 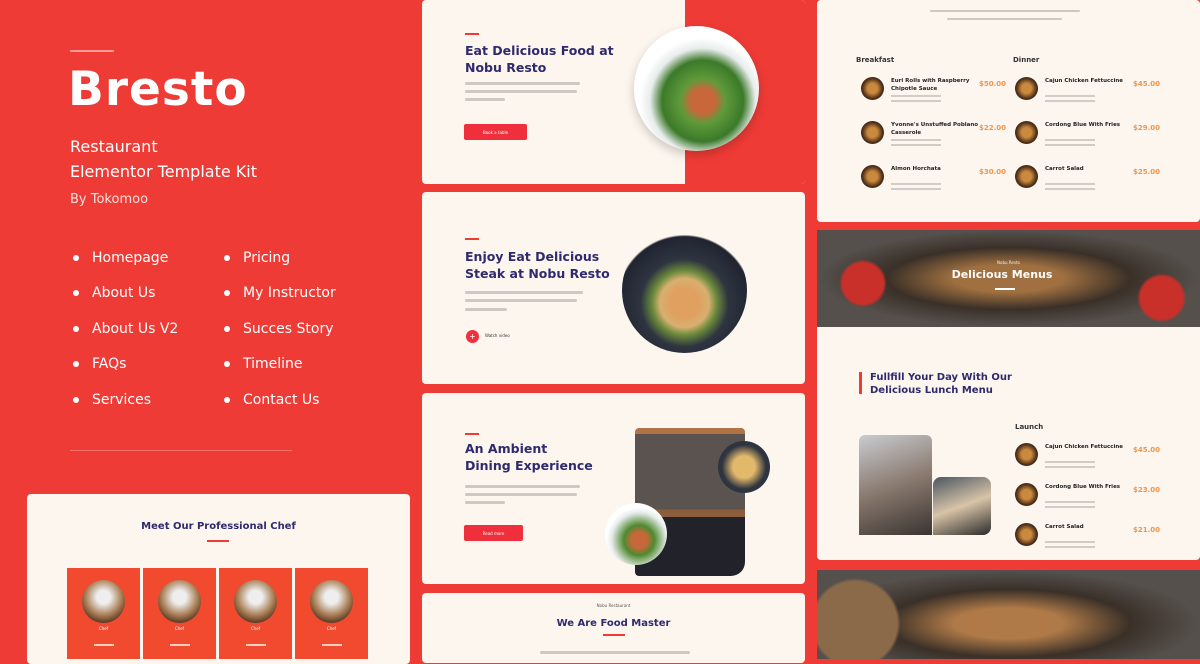 I want to click on menu-item: Carrot Salad $21.00, so click(x=1090, y=538).